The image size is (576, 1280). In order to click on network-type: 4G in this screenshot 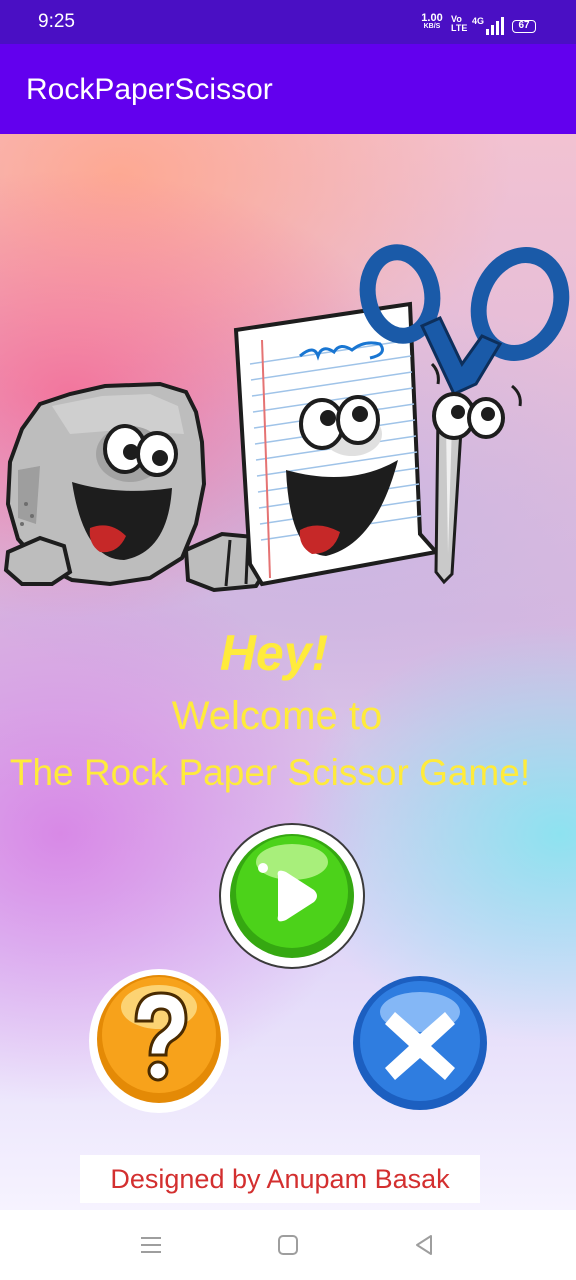, I will do `click(478, 21)`.